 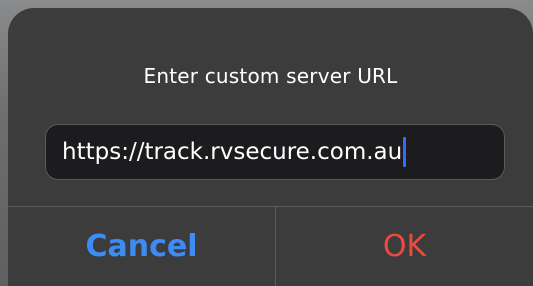 What do you see at coordinates (141, 246) in the screenshot?
I see `cancel-button: Cancel` at bounding box center [141, 246].